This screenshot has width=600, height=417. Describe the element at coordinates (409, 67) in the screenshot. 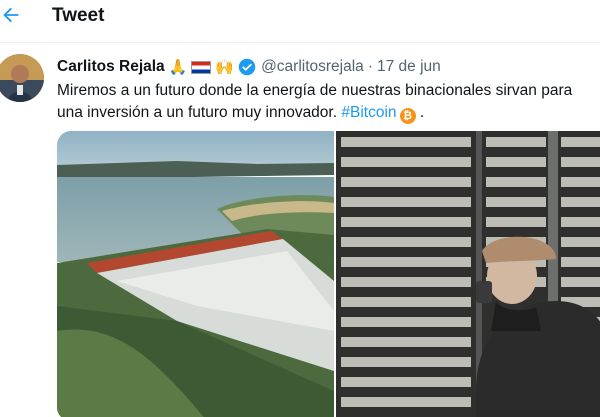

I see `tweet-date: 17 de jun` at that location.